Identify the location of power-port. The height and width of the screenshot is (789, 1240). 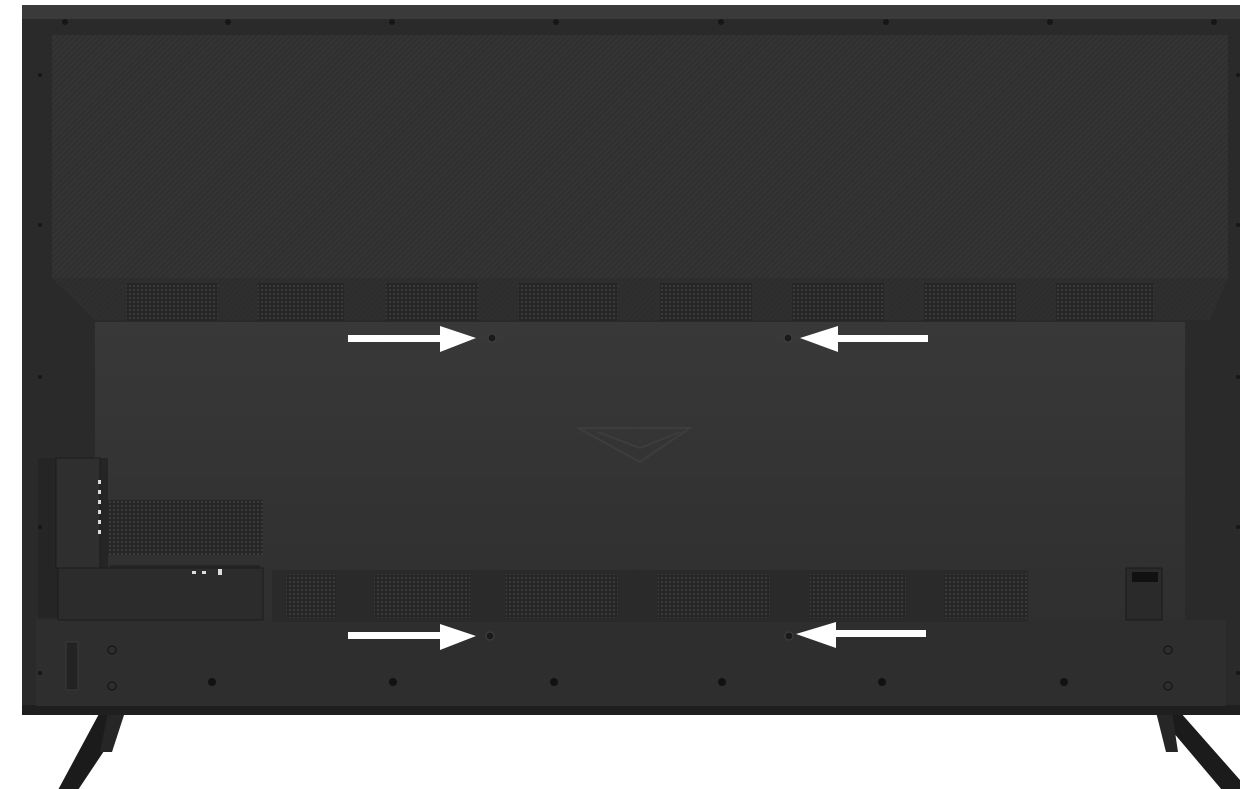
(1144, 594).